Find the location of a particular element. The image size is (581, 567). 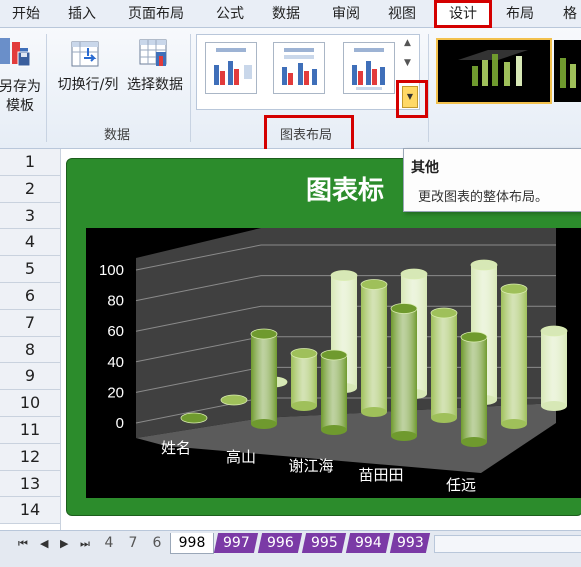

tab-format: 格 is located at coordinates (569, 14).